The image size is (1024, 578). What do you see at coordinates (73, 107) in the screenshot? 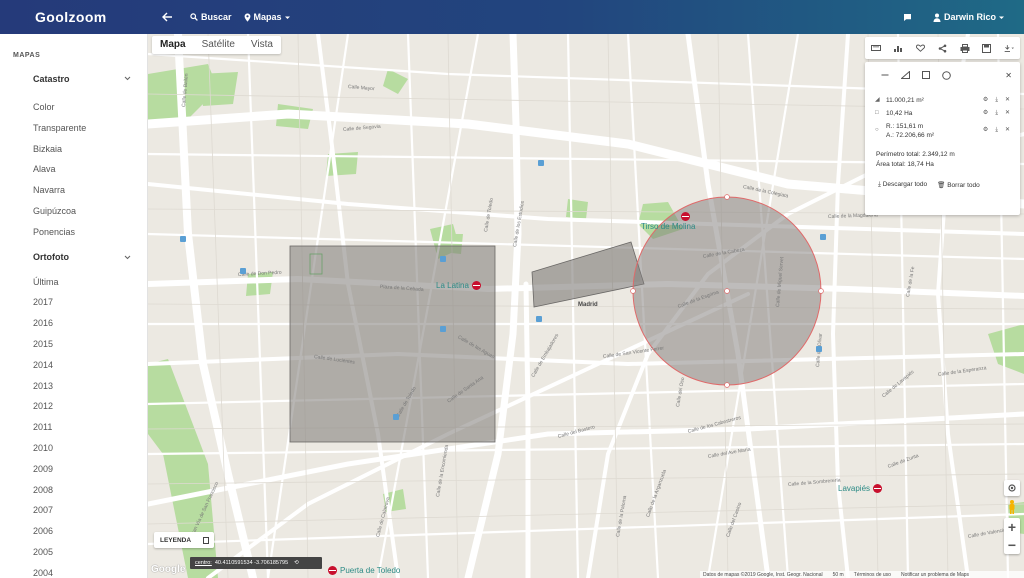
I see `sidebar-item-color: Color` at bounding box center [73, 107].